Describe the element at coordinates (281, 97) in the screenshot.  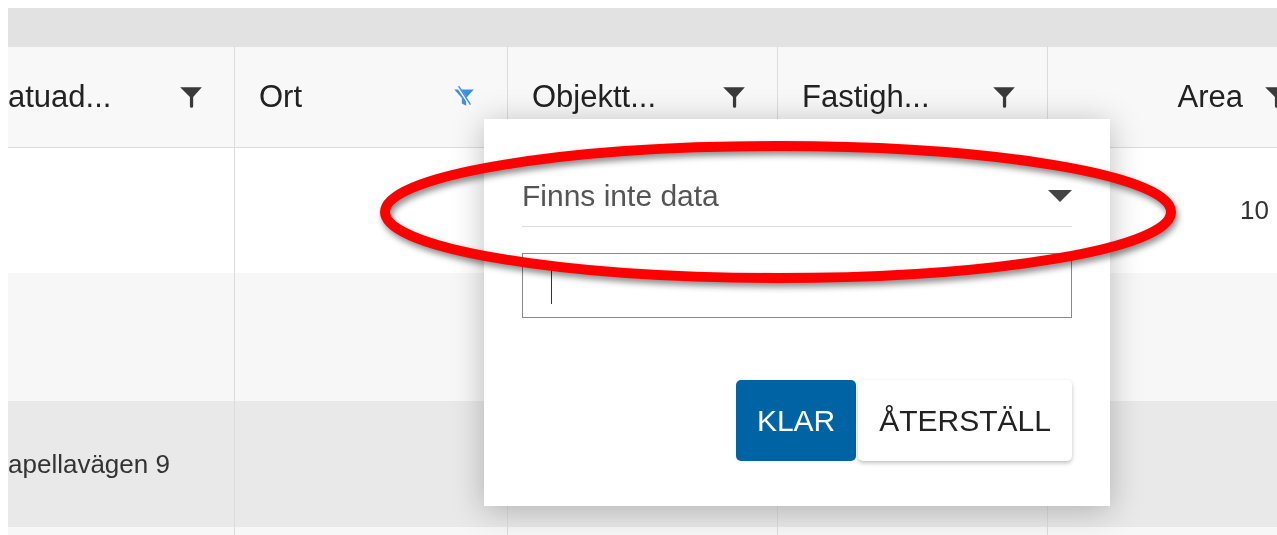
I see `column-label: Ort` at that location.